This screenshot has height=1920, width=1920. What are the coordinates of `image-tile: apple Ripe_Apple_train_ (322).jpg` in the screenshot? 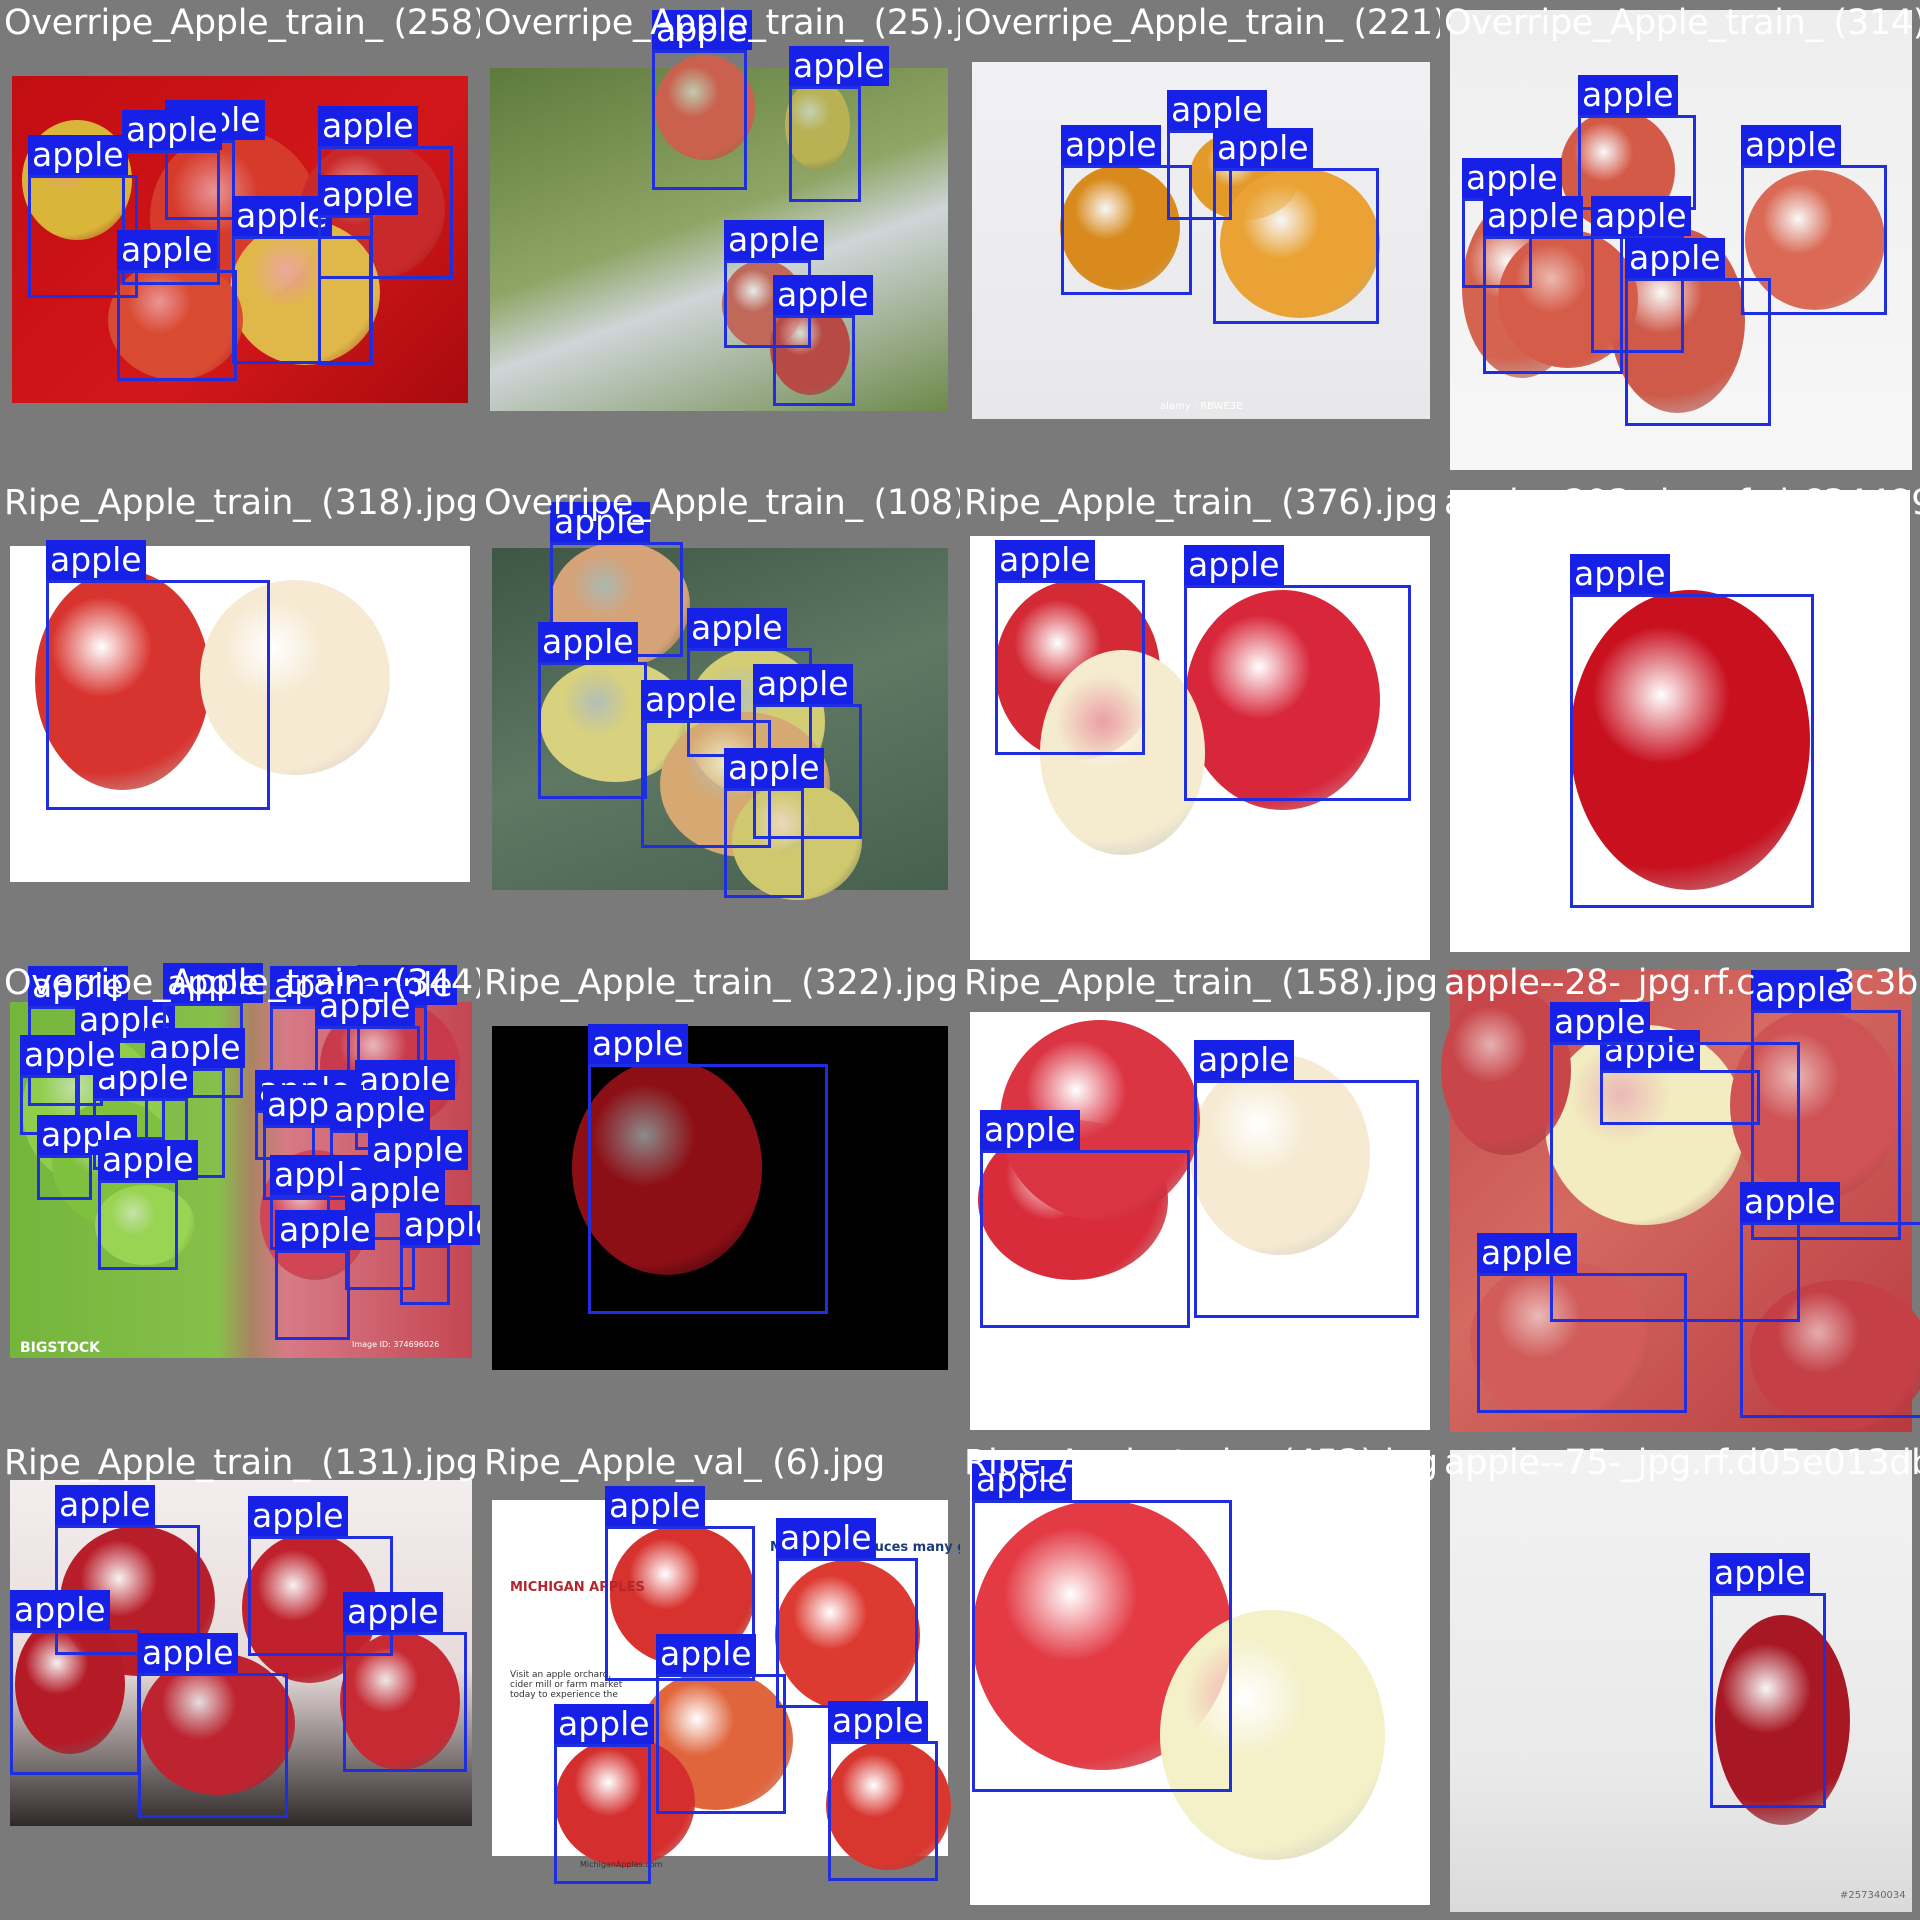 It's located at (720, 1200).